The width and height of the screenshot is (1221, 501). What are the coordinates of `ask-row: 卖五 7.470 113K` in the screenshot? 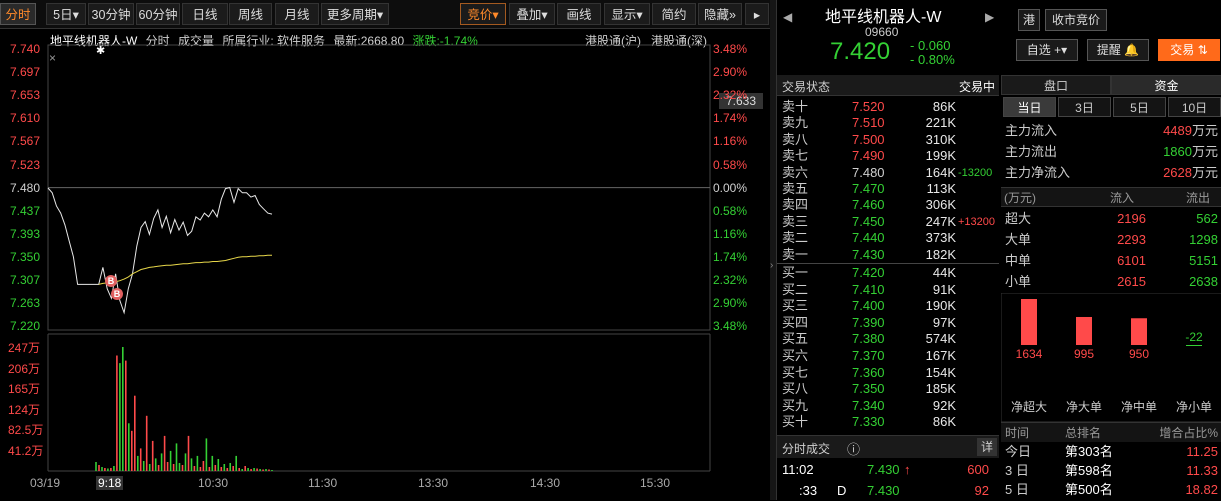 It's located at (888, 189).